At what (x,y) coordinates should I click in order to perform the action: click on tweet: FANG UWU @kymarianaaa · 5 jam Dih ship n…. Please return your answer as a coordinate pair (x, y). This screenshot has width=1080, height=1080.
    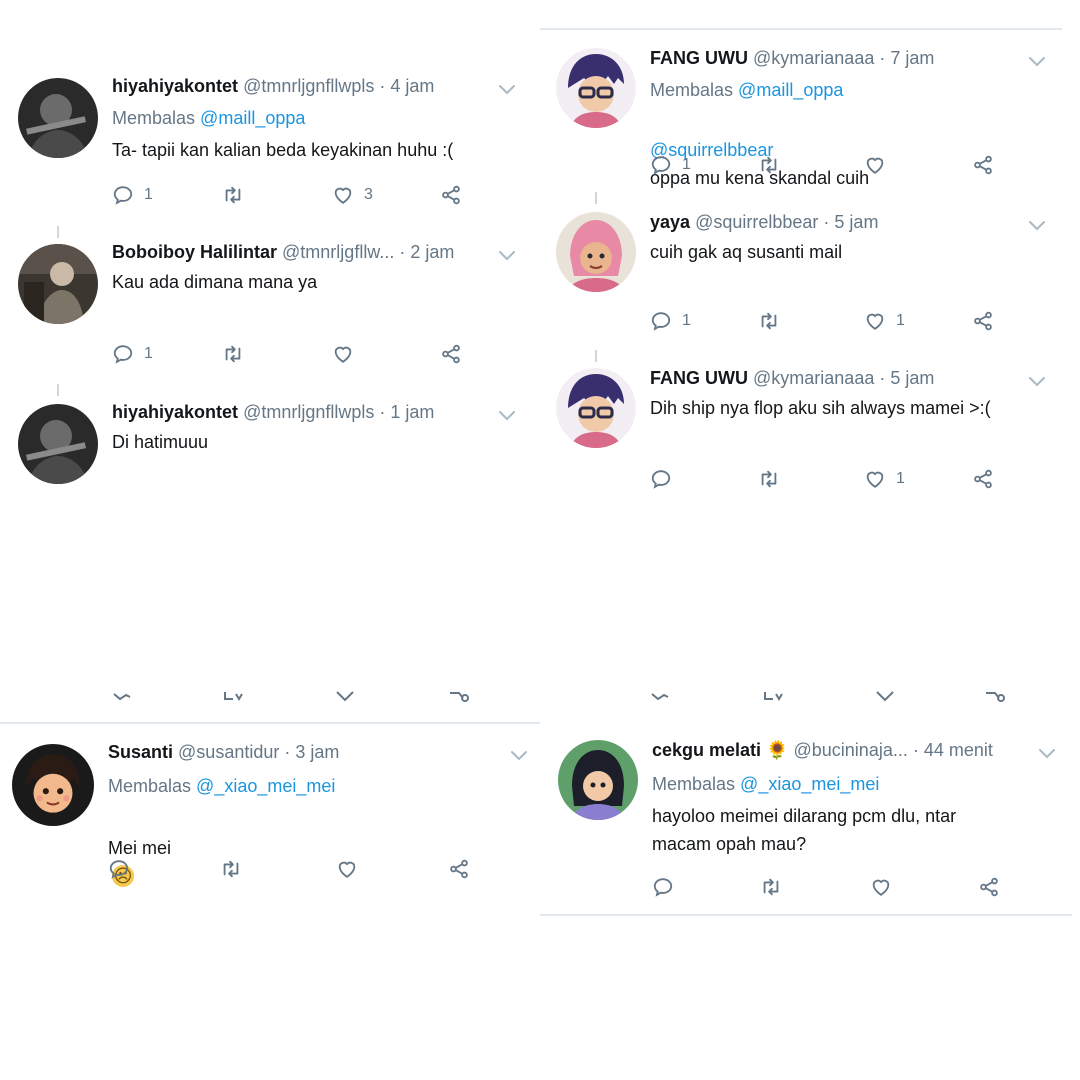
    Looking at the image, I should click on (810, 439).